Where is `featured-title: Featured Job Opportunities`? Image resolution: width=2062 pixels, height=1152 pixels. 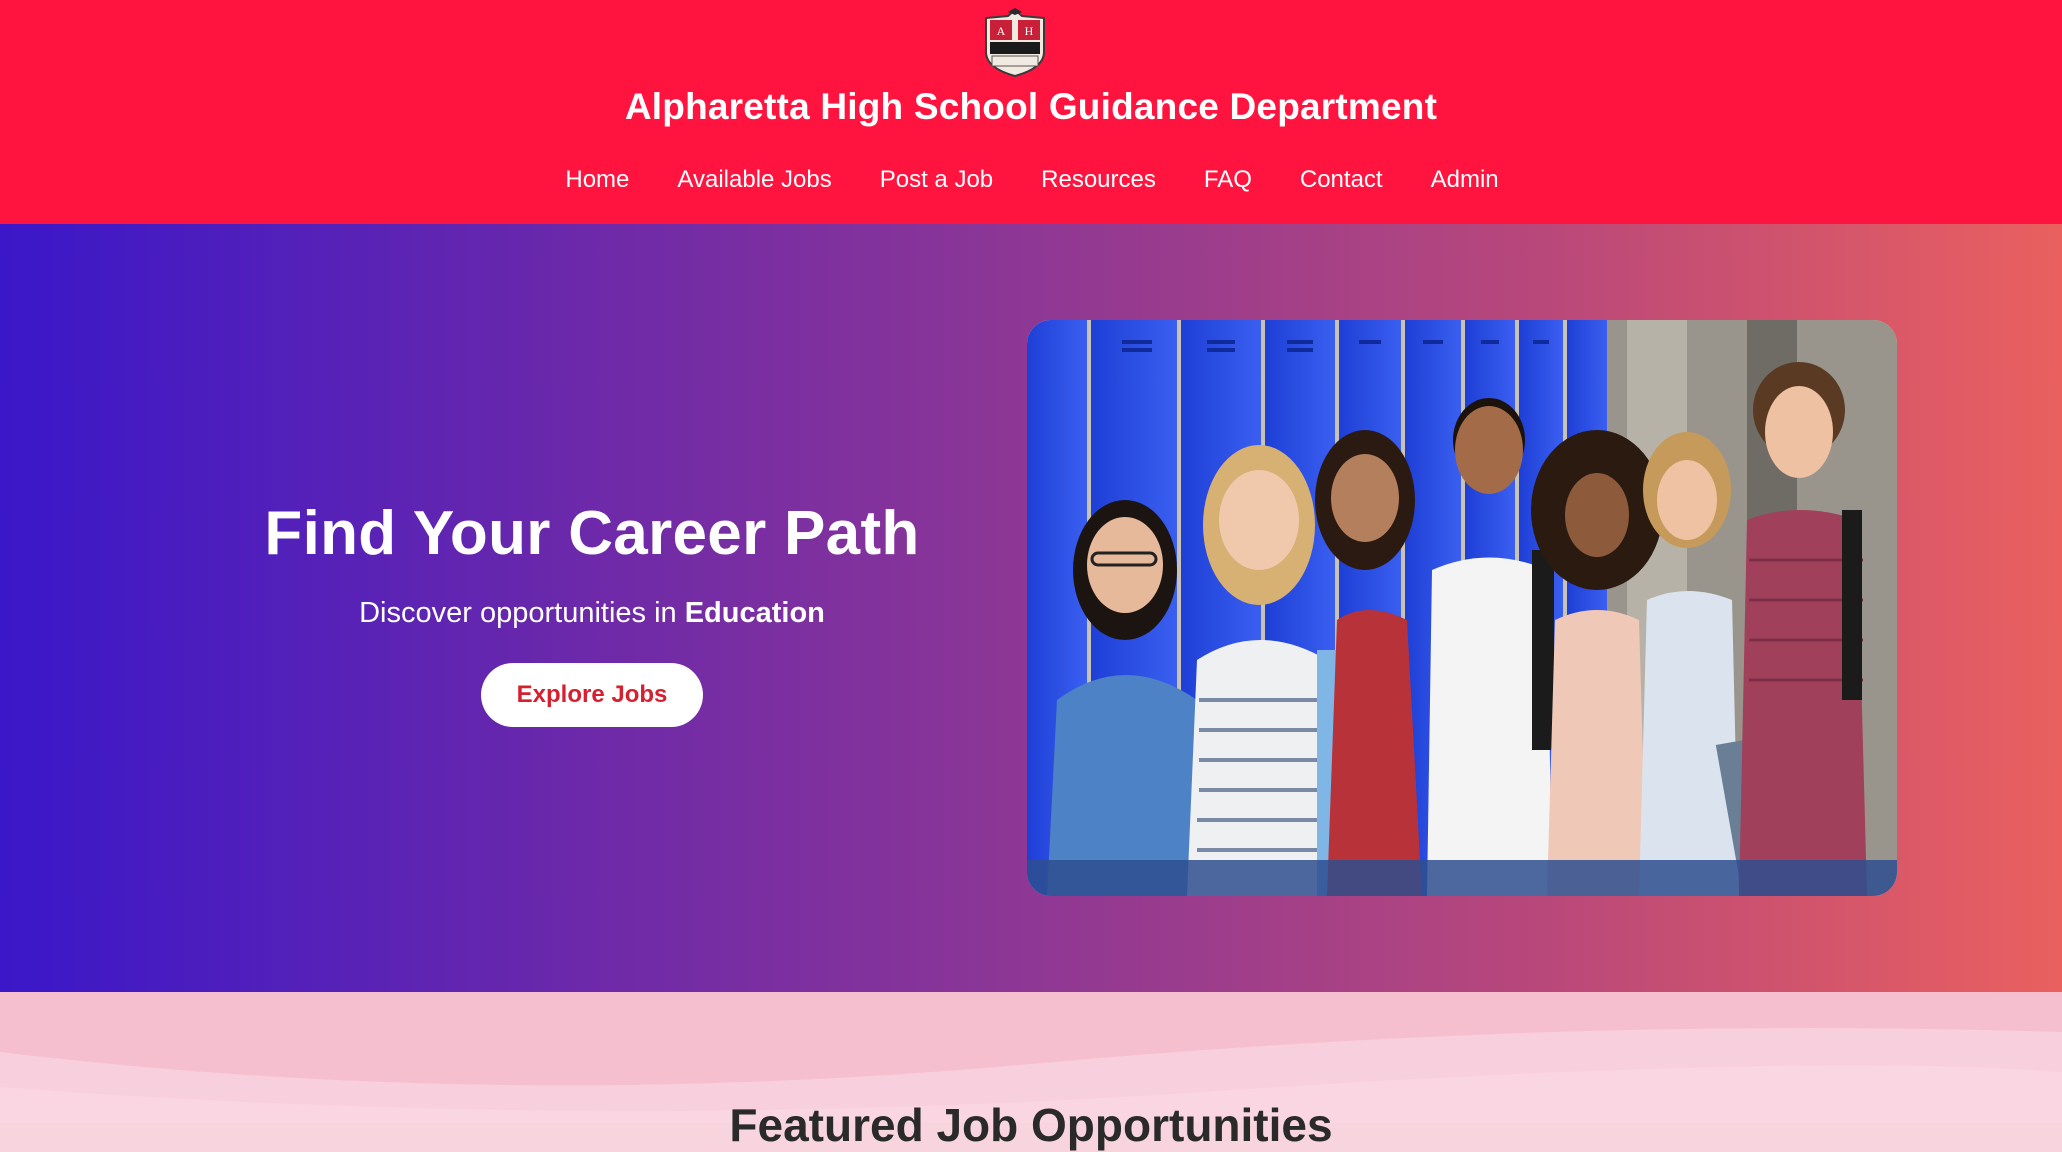 featured-title: Featured Job Opportunities is located at coordinates (1031, 1125).